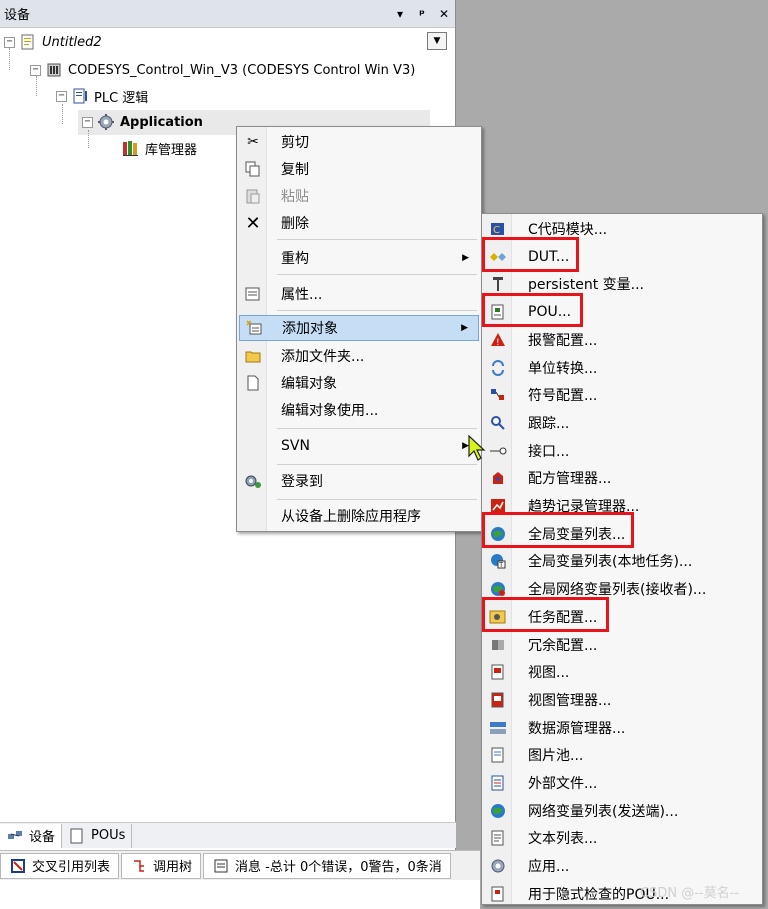  What do you see at coordinates (498, 811) in the screenshot?
I see `network-var-icon` at bounding box center [498, 811].